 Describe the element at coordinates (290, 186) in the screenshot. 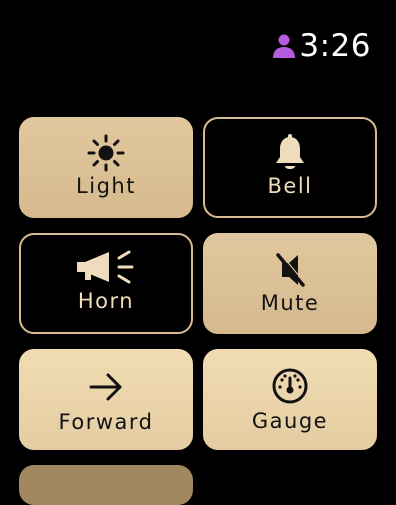

I see `bell-label: Bell` at that location.